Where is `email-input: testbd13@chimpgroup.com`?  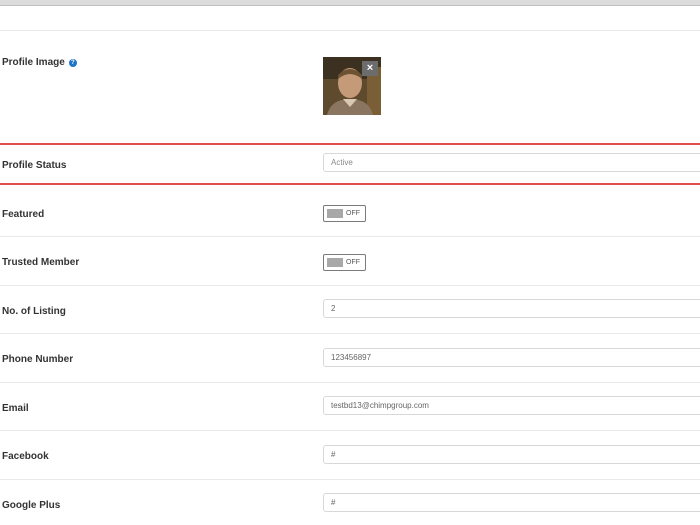
email-input: testbd13@chimpgroup.com is located at coordinates (511, 405).